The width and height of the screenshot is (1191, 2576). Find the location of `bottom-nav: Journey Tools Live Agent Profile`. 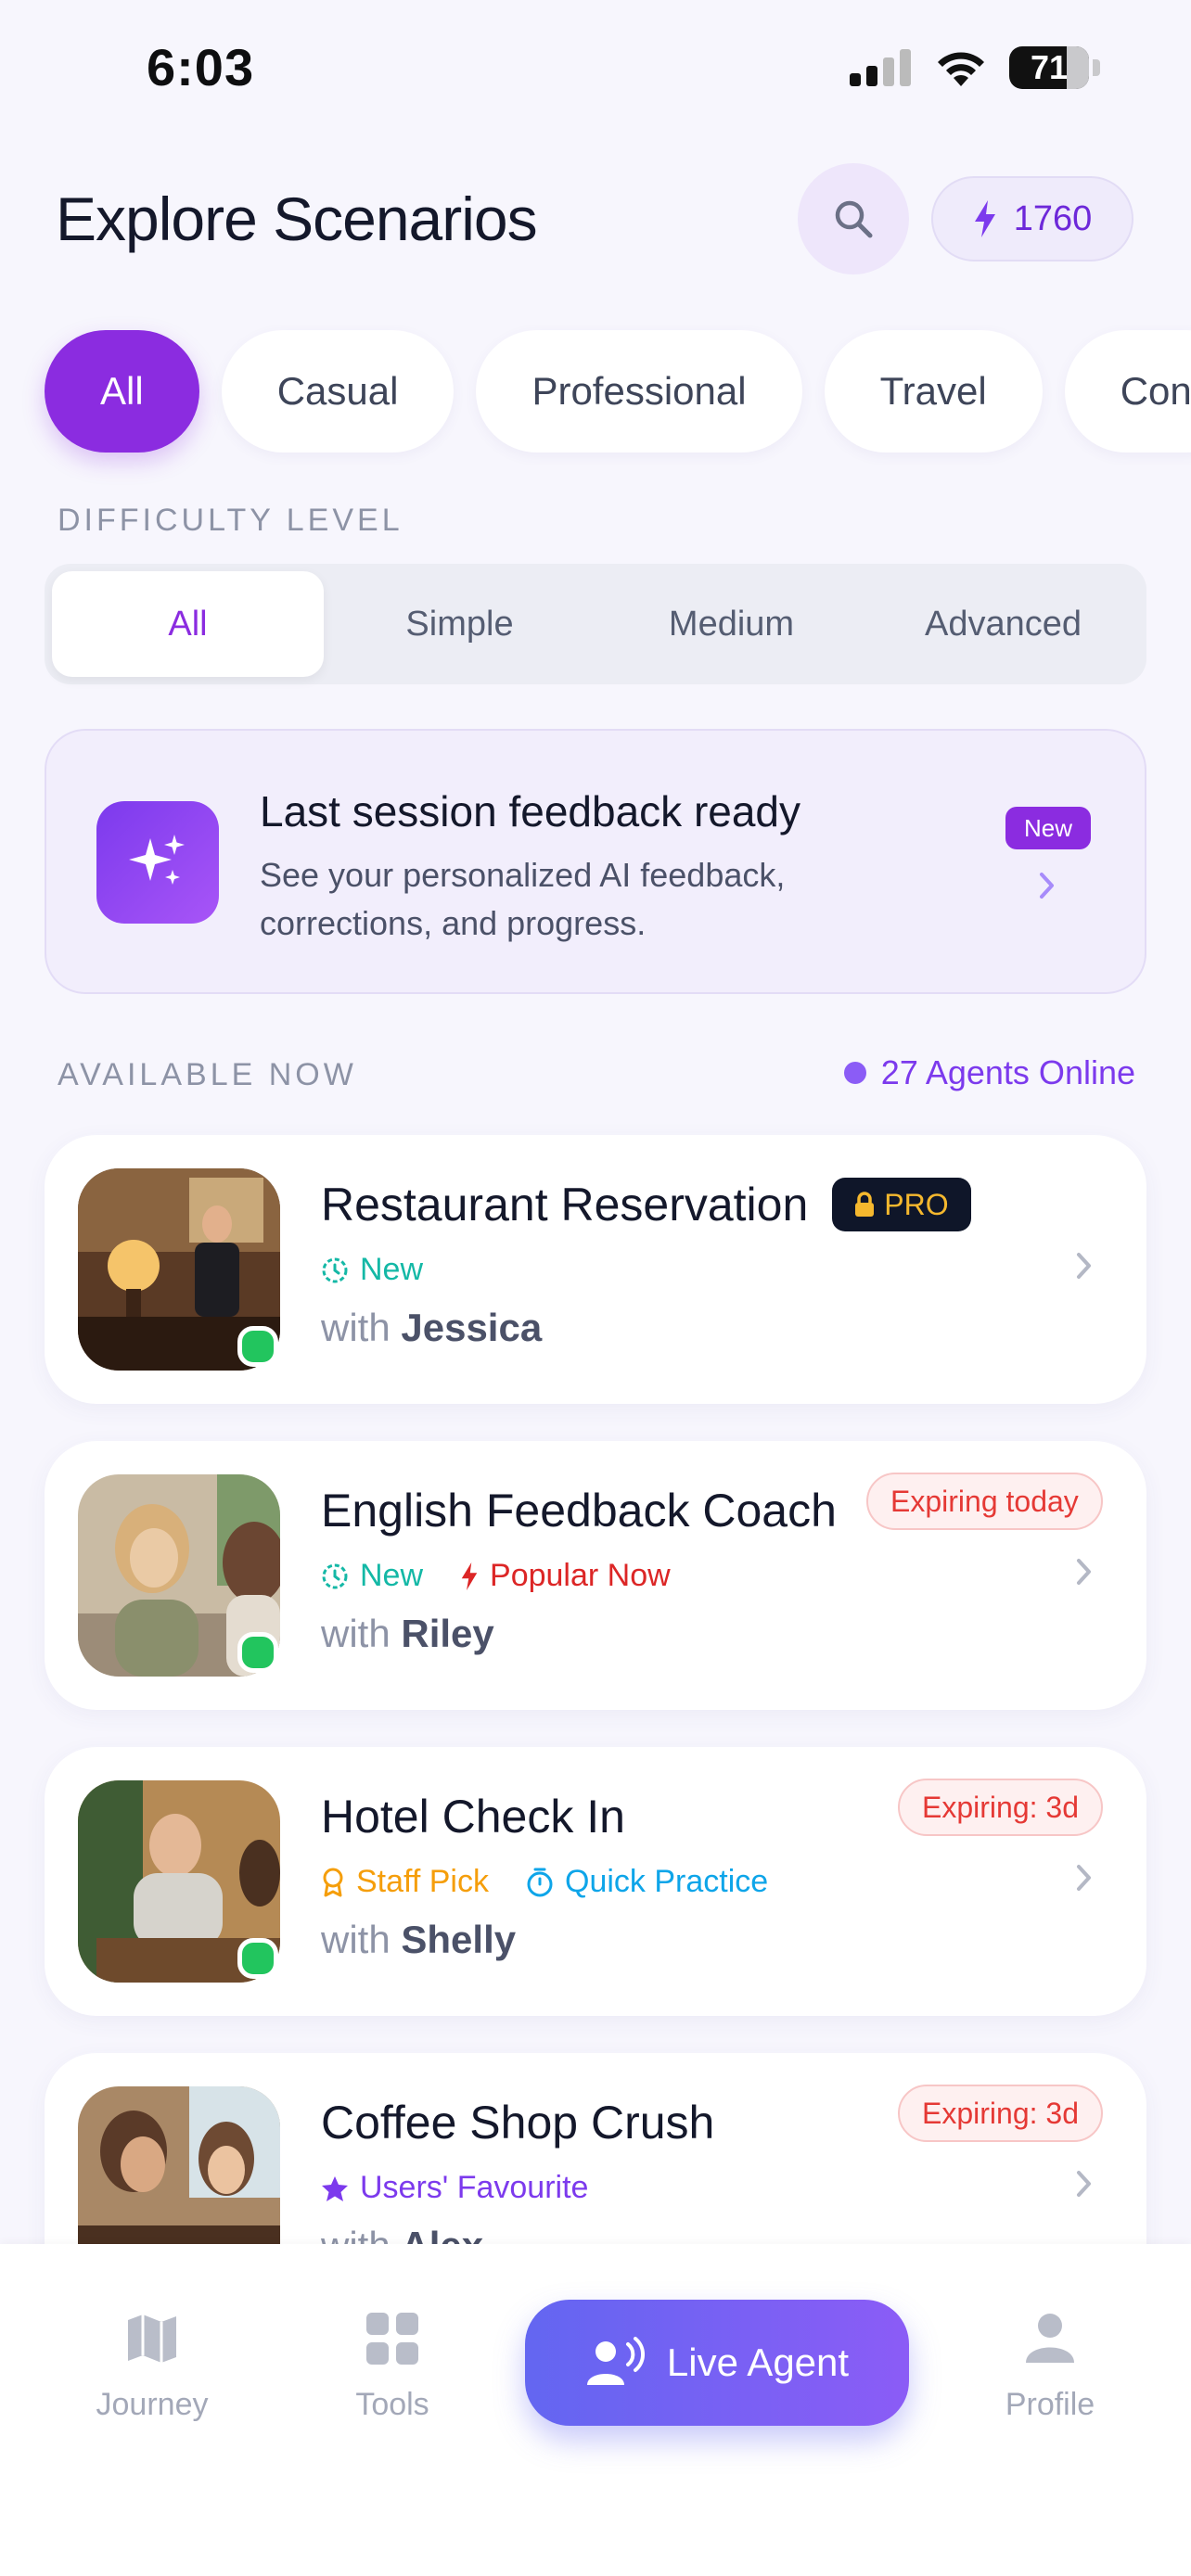

bottom-nav: Journey Tools Live Agent Profile is located at coordinates (595, 2410).